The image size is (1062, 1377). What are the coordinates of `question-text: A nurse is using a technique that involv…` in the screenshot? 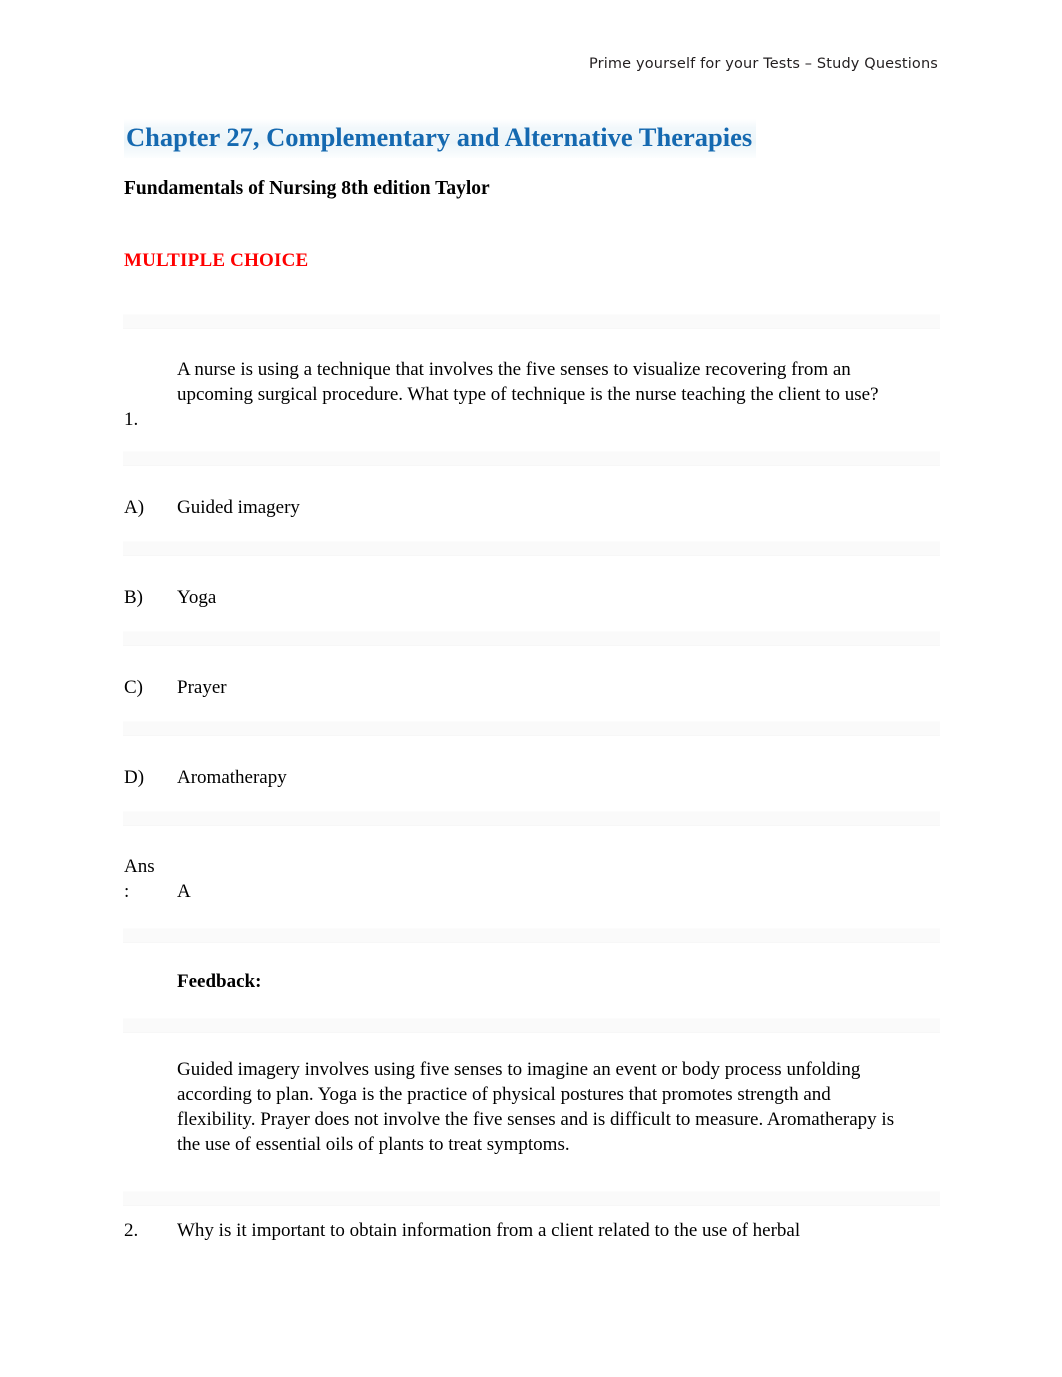 It's located at (528, 382).